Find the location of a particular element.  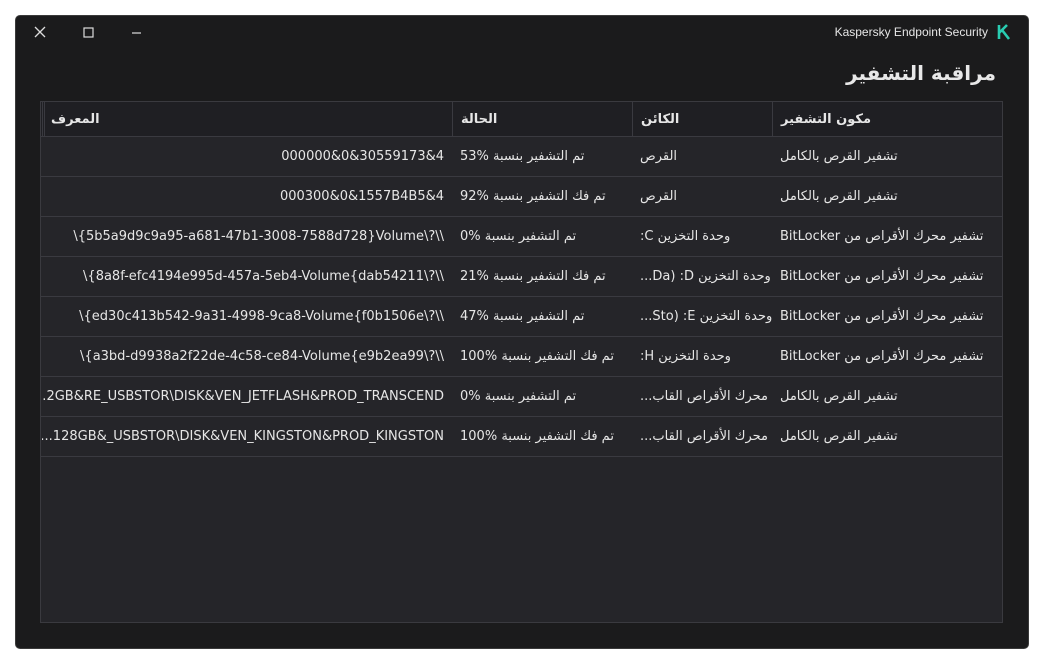

minimize-icon is located at coordinates (136, 32).